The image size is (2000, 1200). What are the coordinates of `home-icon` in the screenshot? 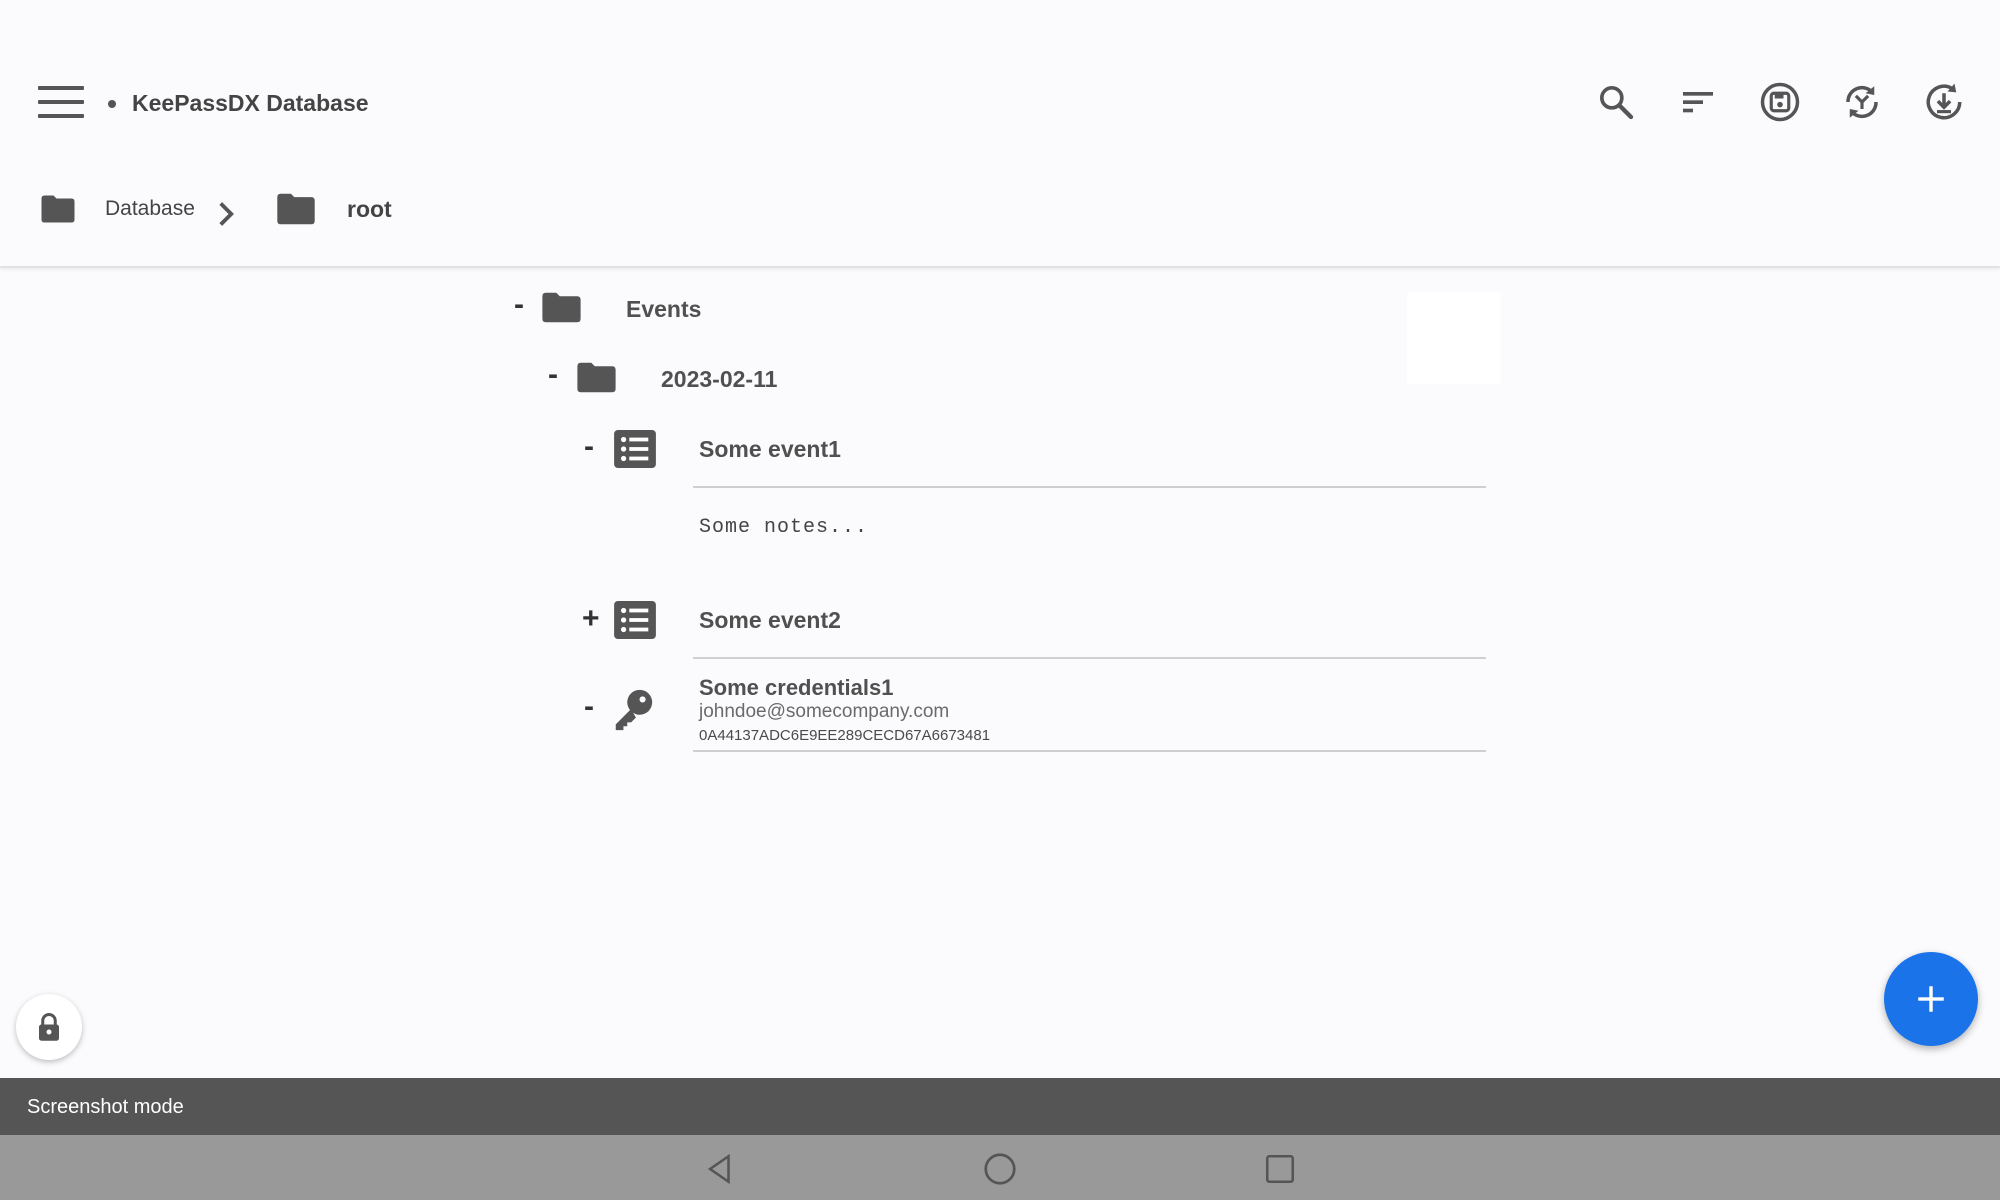 It's located at (1000, 1169).